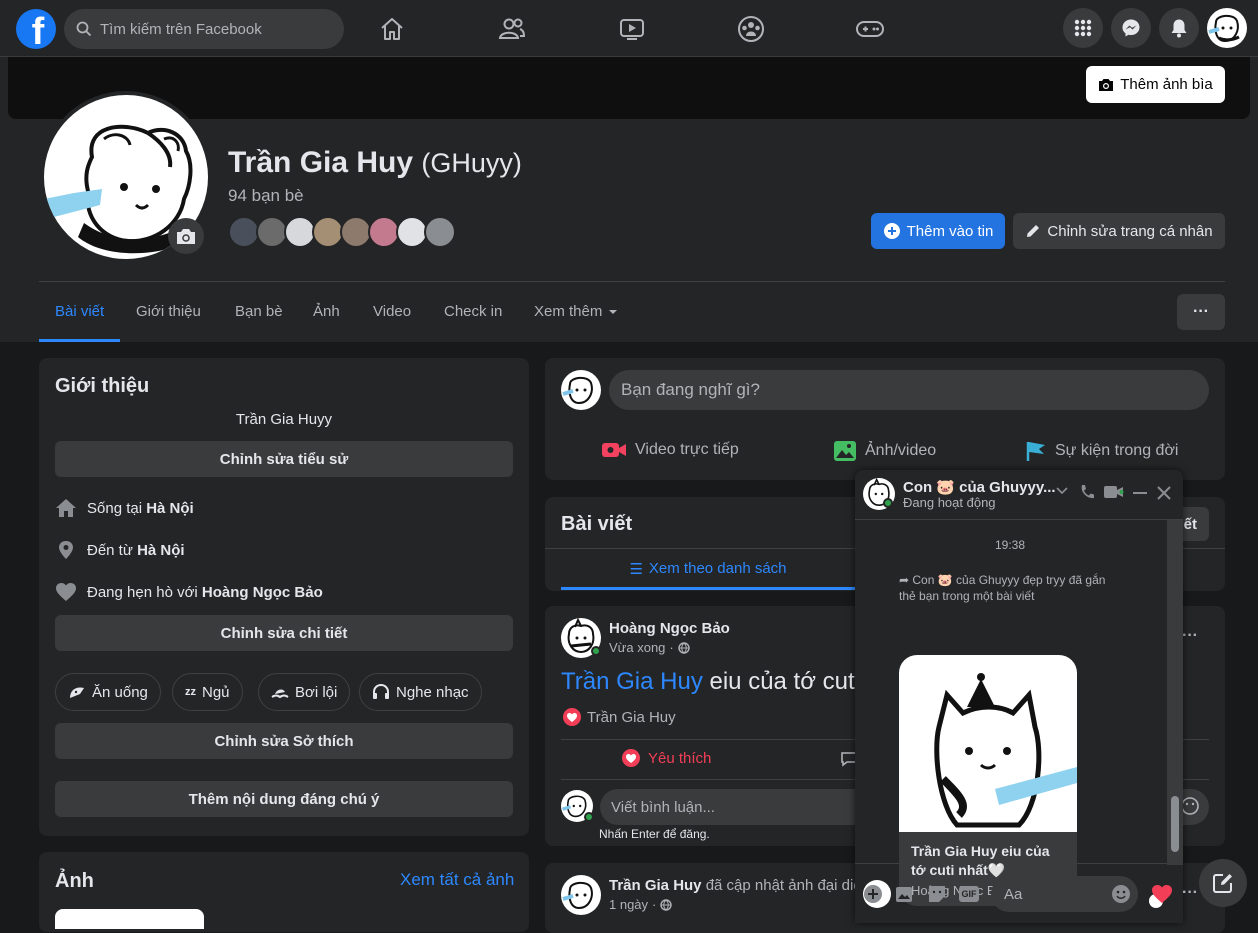 This screenshot has height=933, width=1258. I want to click on search-box, so click(204, 29).